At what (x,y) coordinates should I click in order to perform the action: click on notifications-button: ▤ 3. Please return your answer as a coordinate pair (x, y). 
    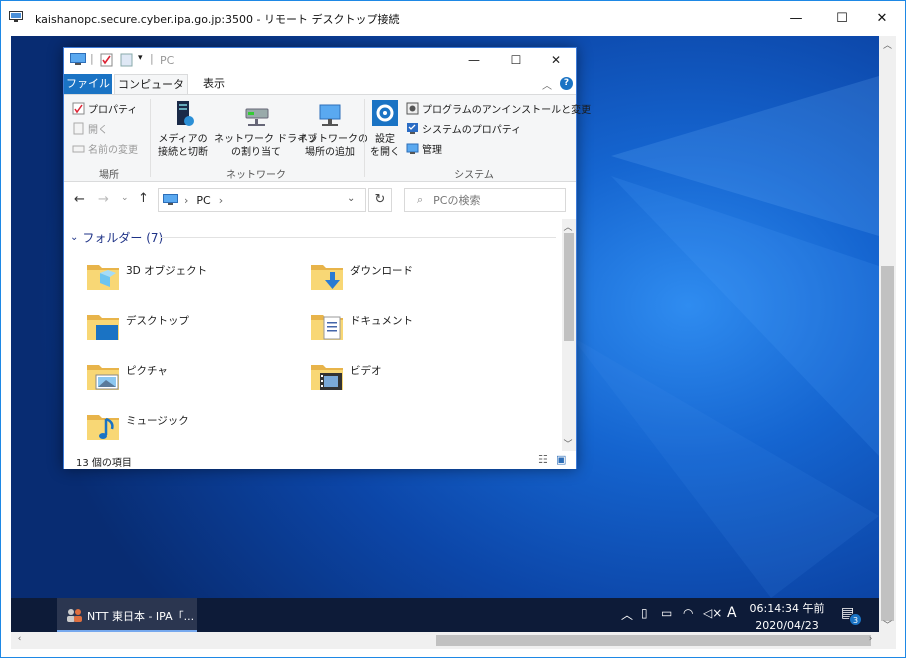
    Looking at the image, I should click on (851, 615).